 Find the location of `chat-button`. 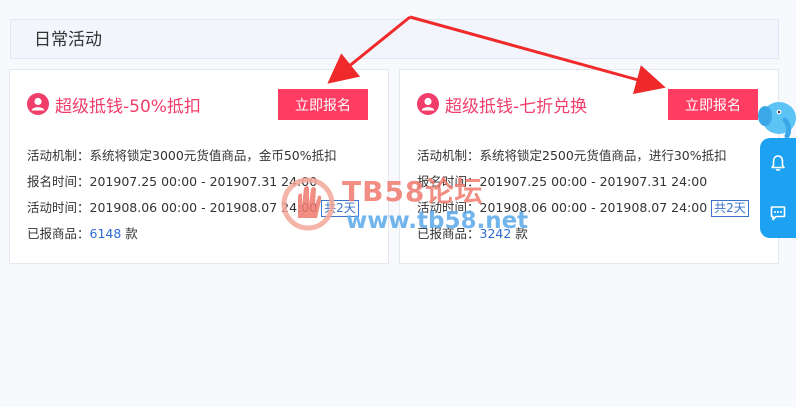

chat-button is located at coordinates (778, 213).